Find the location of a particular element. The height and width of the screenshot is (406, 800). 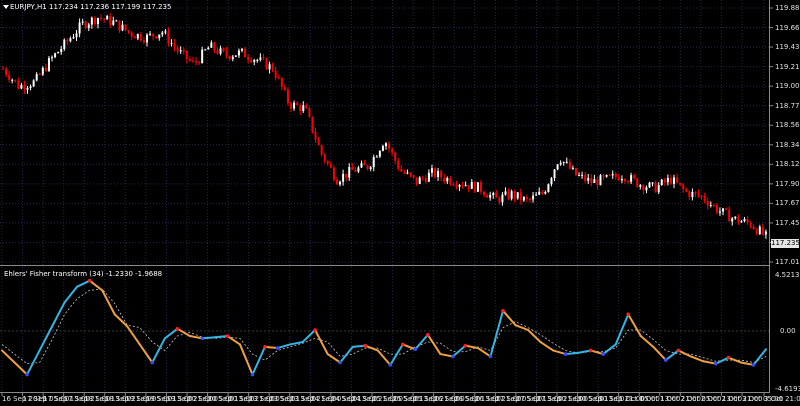

price-axis-label: 118.560 is located at coordinates (787, 125).